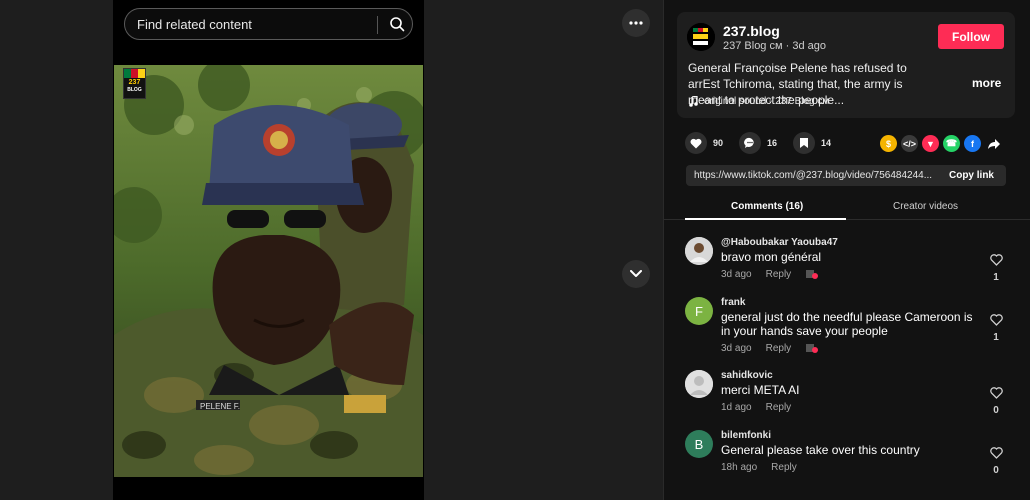  Describe the element at coordinates (809, 46) in the screenshot. I see `post-time: 3d ago` at that location.